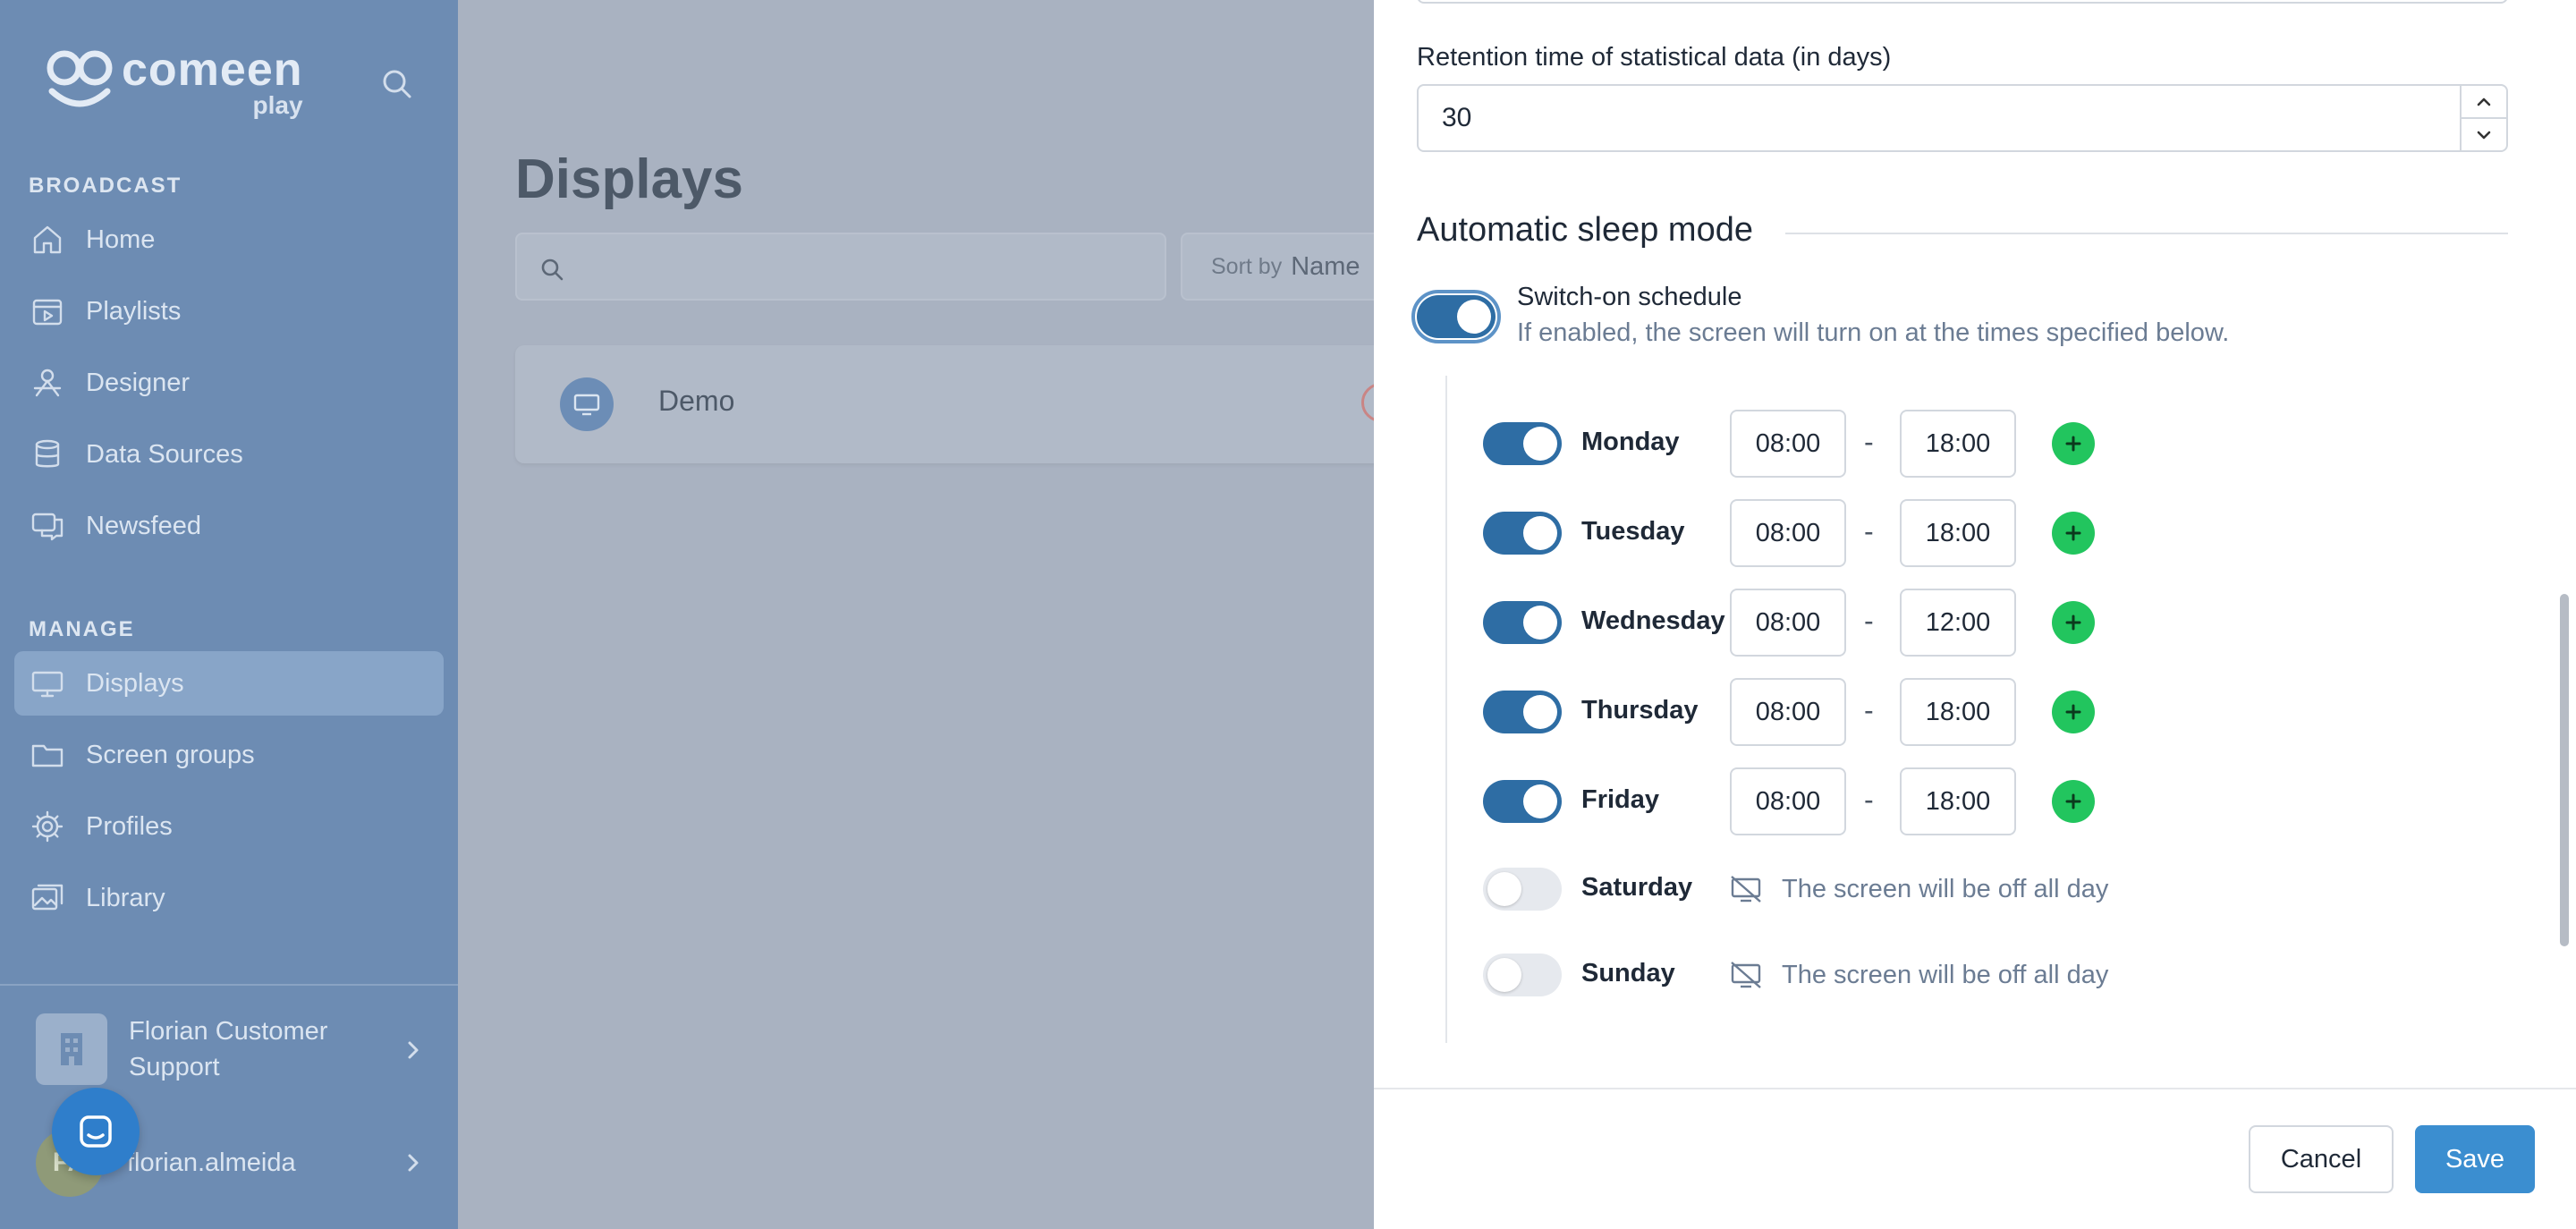 The width and height of the screenshot is (2576, 1229). Describe the element at coordinates (1522, 622) in the screenshot. I see `wednesday-toggle` at that location.